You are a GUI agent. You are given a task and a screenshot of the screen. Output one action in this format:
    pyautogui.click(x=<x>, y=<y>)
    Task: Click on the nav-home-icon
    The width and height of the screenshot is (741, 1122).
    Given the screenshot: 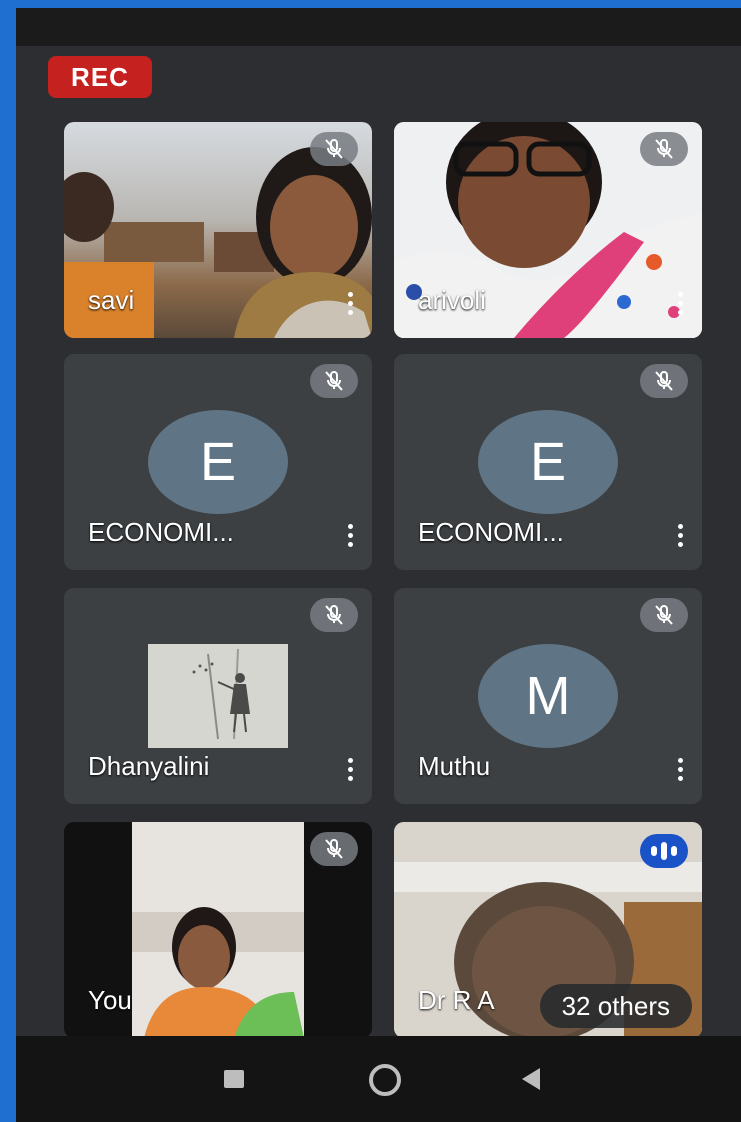 What is the action you would take?
    pyautogui.click(x=385, y=1080)
    